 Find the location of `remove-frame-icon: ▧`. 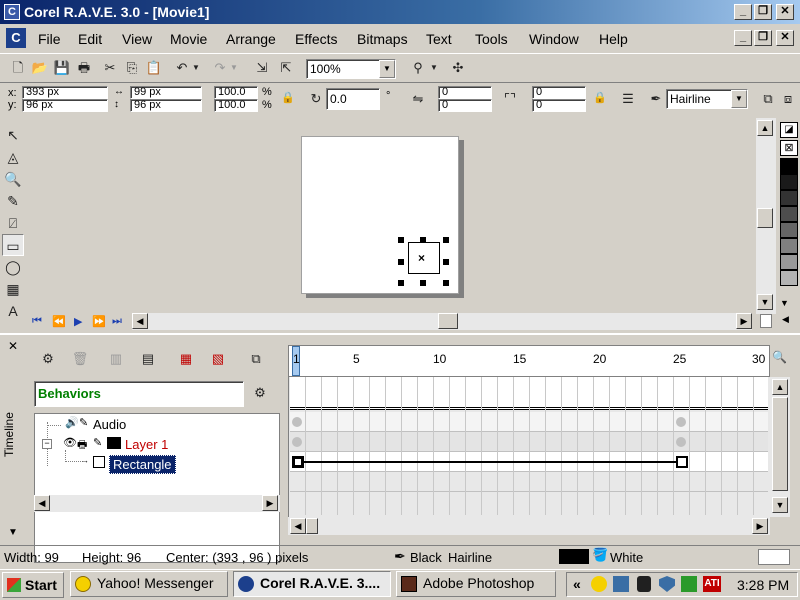

remove-frame-icon: ▧ is located at coordinates (218, 361).